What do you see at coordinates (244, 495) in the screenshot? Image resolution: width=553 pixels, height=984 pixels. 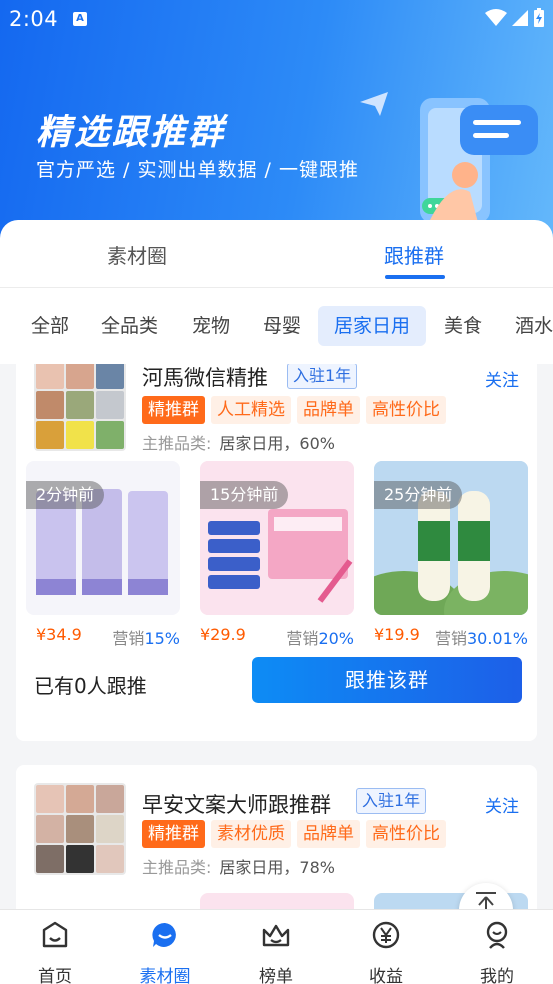 I see `post-time-badge: 15分钟前` at bounding box center [244, 495].